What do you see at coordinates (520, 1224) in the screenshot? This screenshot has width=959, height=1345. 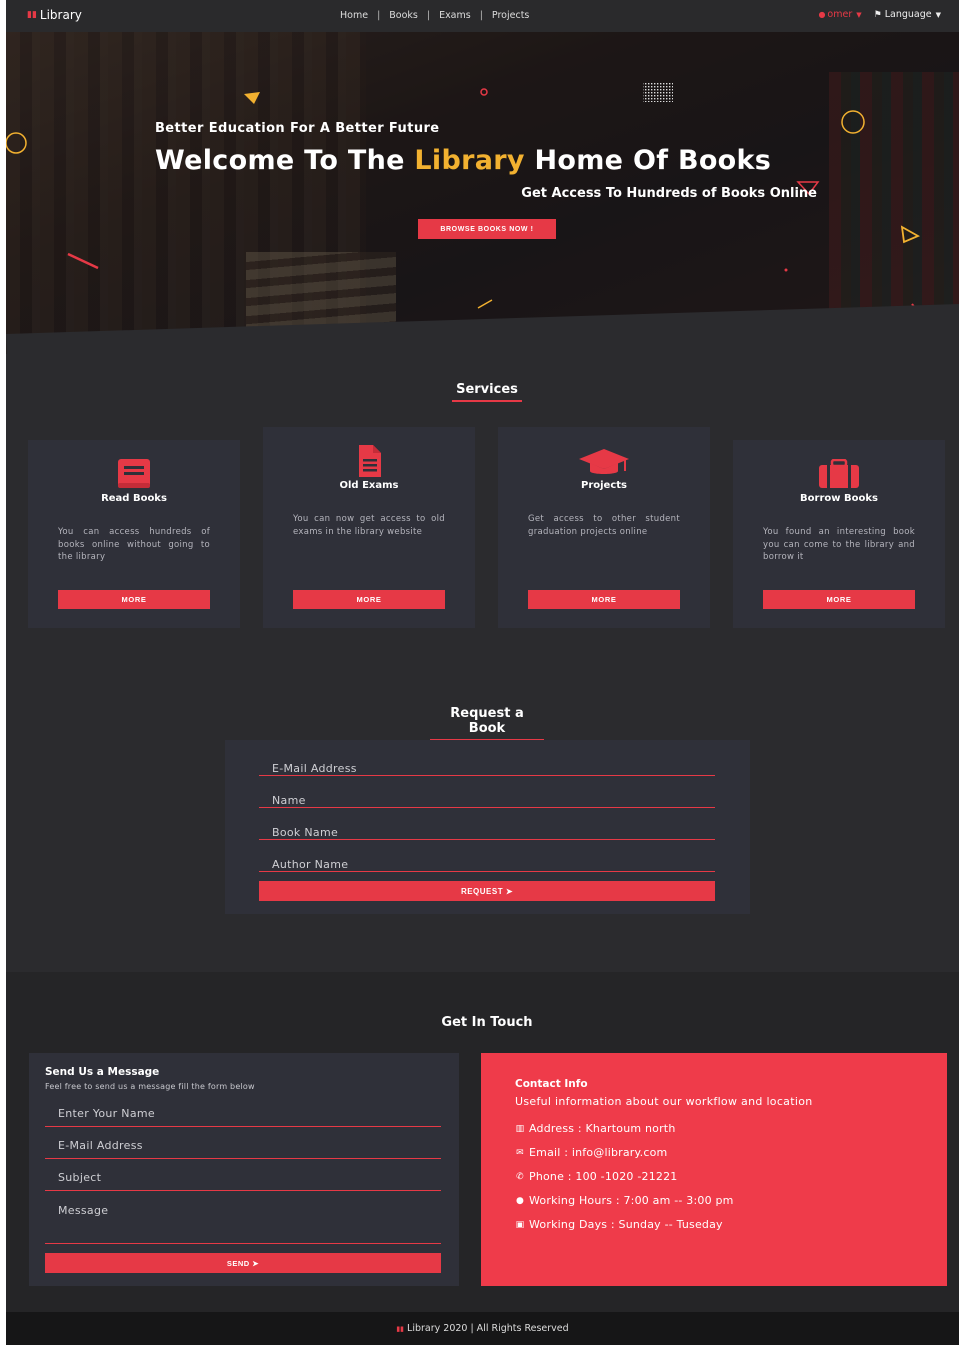 I see `calendar-icon: ▣` at bounding box center [520, 1224].